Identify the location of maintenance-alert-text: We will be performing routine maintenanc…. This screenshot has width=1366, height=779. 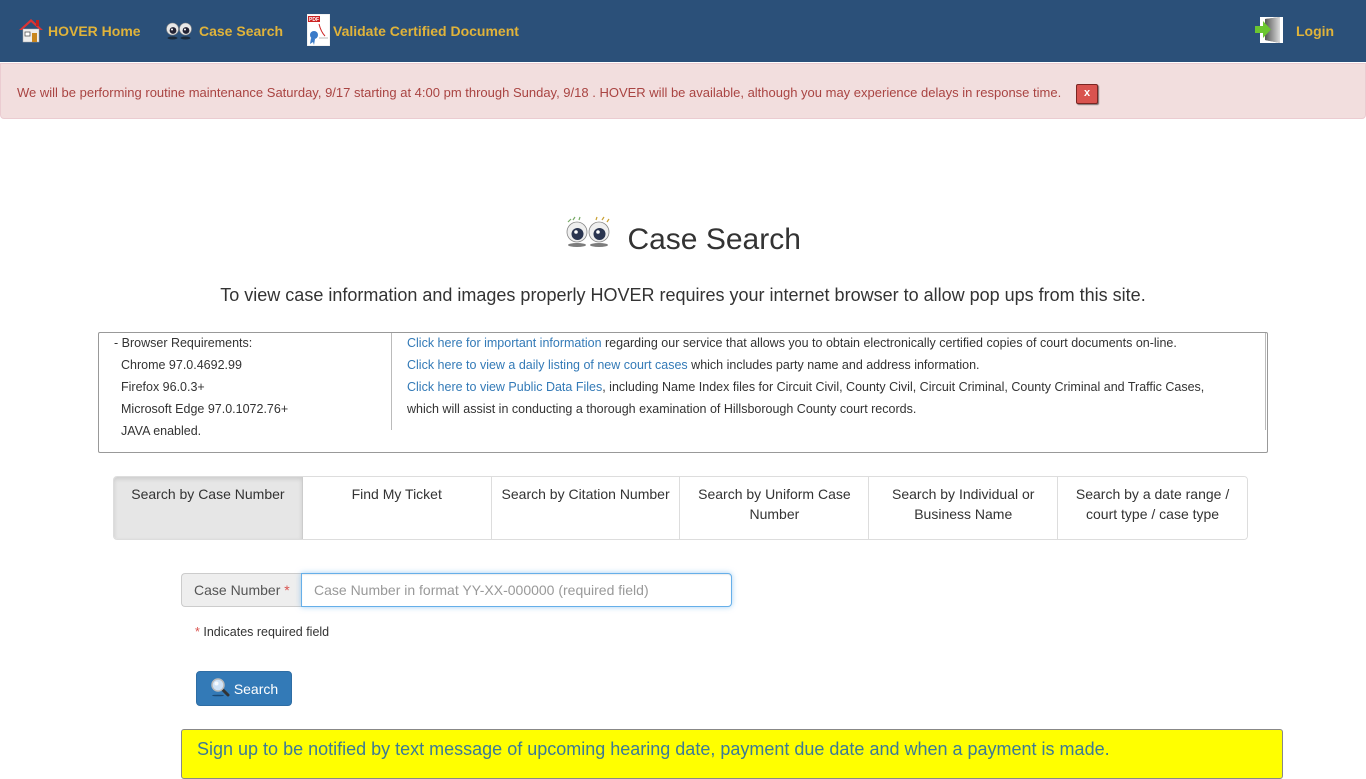
(539, 92).